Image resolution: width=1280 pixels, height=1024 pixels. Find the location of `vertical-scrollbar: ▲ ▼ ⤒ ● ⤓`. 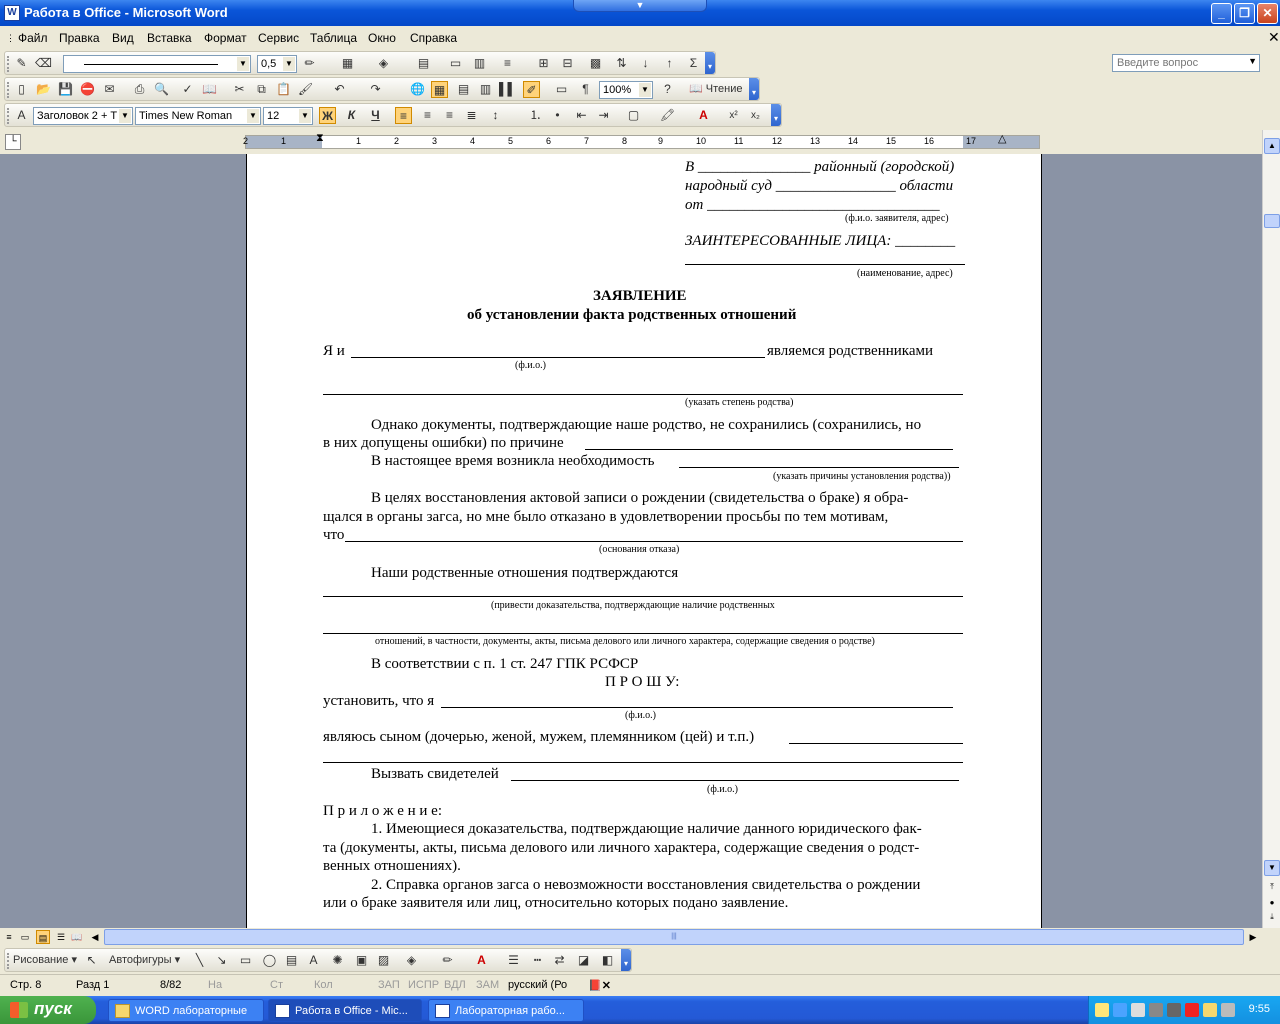

vertical-scrollbar: ▲ ▼ ⤒ ● ⤓ is located at coordinates (1271, 529).